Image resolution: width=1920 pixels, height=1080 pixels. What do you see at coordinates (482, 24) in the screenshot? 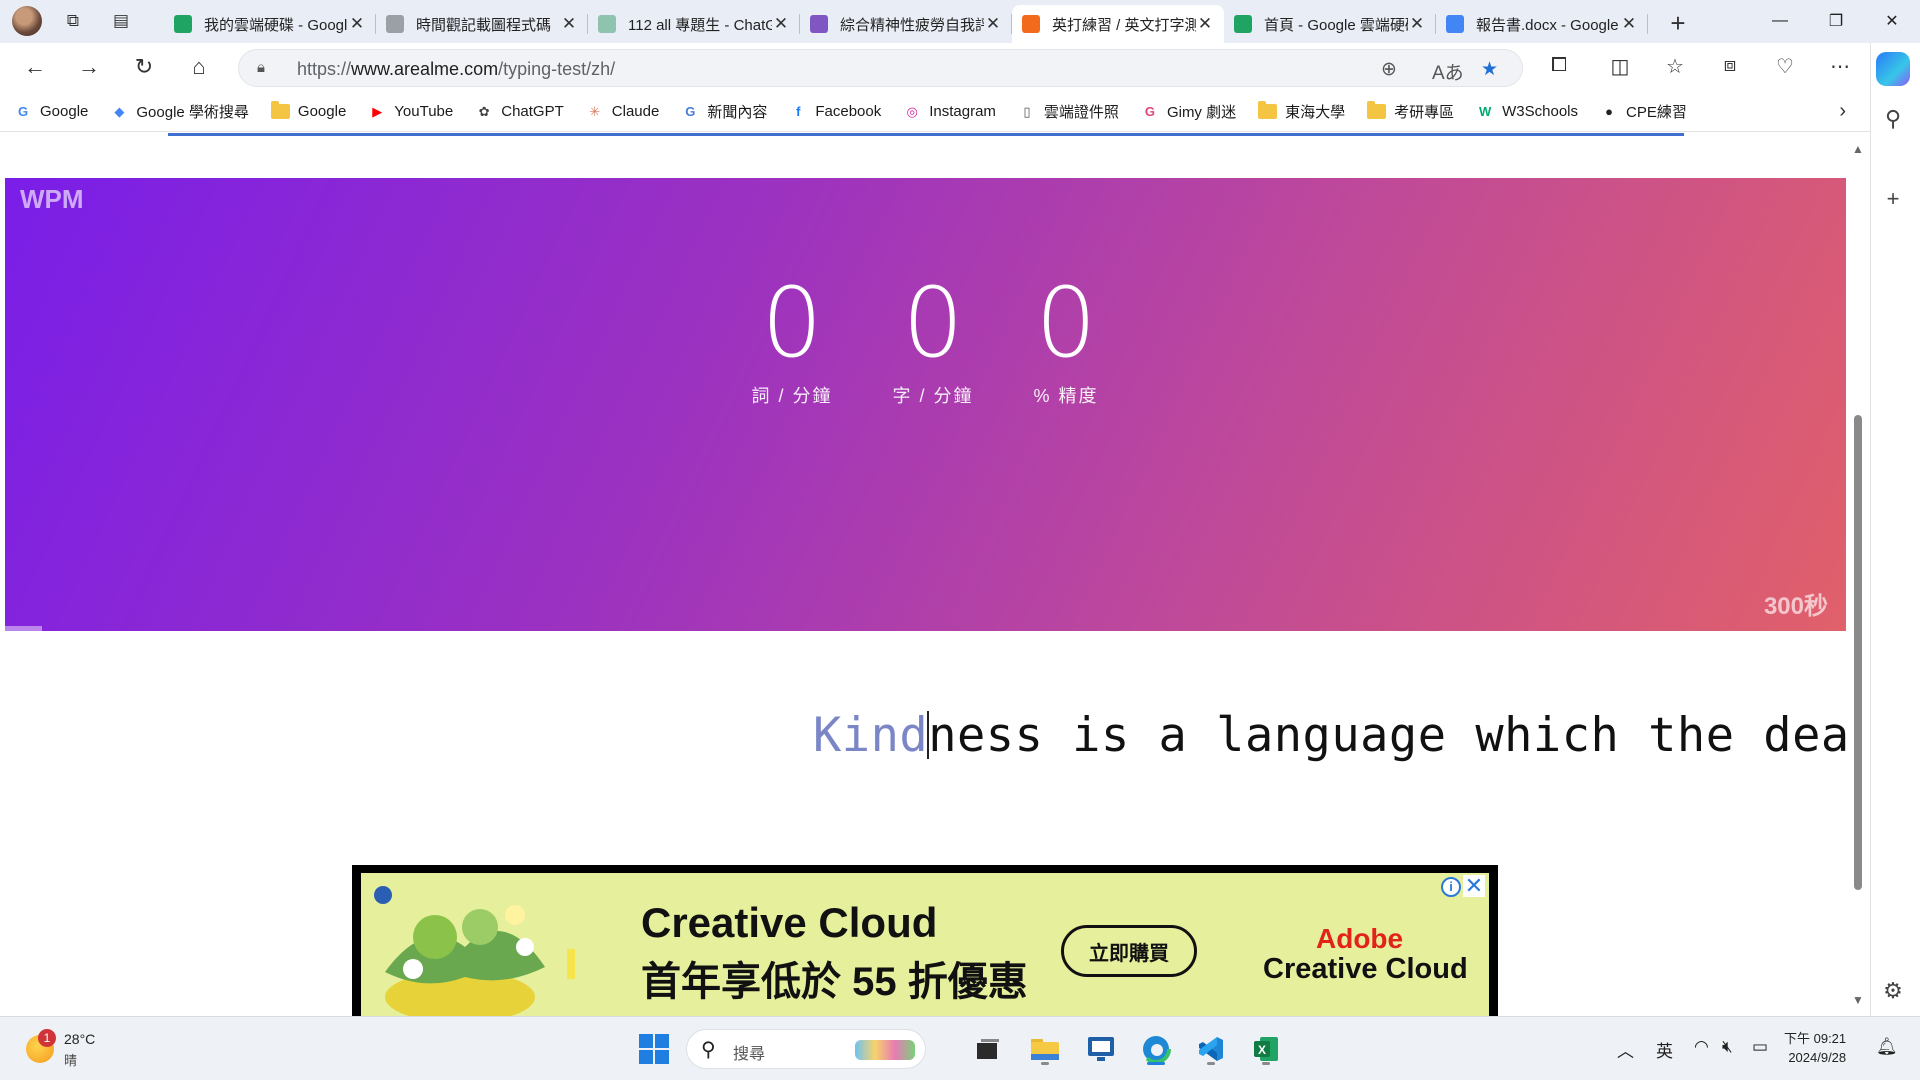
I see `browser-tab: 時間觀記載圖程式碼 ✕` at bounding box center [482, 24].